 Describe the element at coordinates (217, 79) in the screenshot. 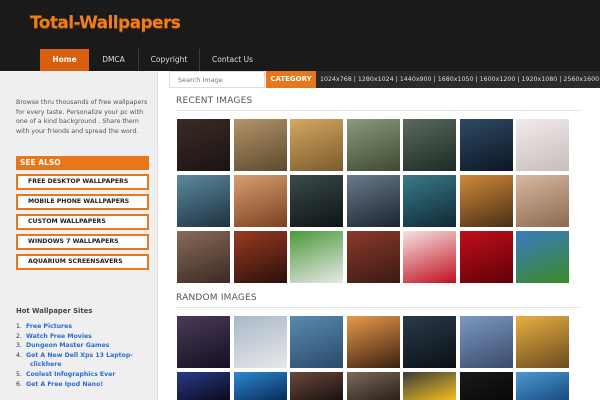

I see `search-input` at that location.